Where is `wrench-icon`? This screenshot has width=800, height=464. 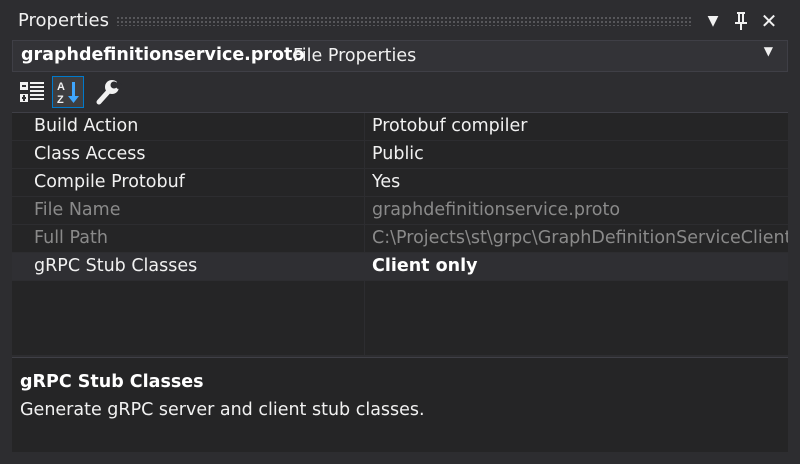 wrench-icon is located at coordinates (108, 92).